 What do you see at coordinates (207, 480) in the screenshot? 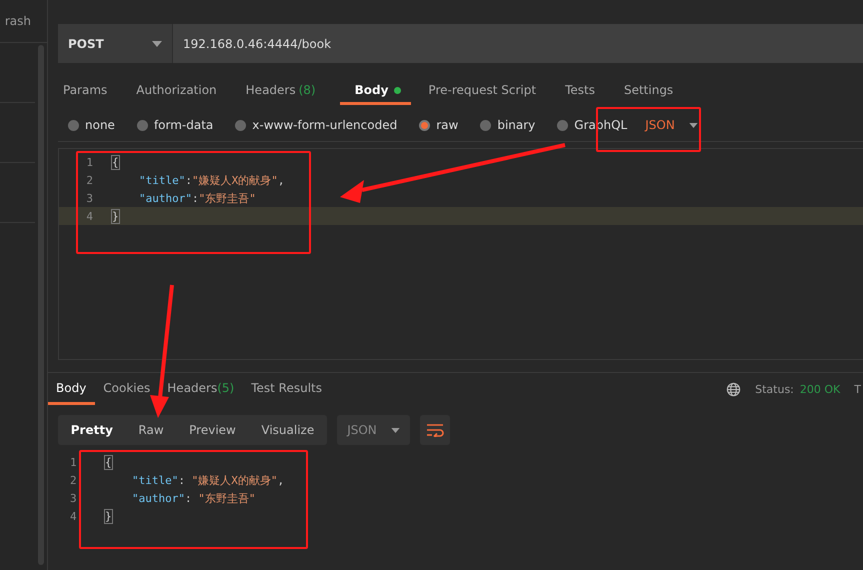
I see `code-line: "title": "嫌疑人X的献身",` at bounding box center [207, 480].